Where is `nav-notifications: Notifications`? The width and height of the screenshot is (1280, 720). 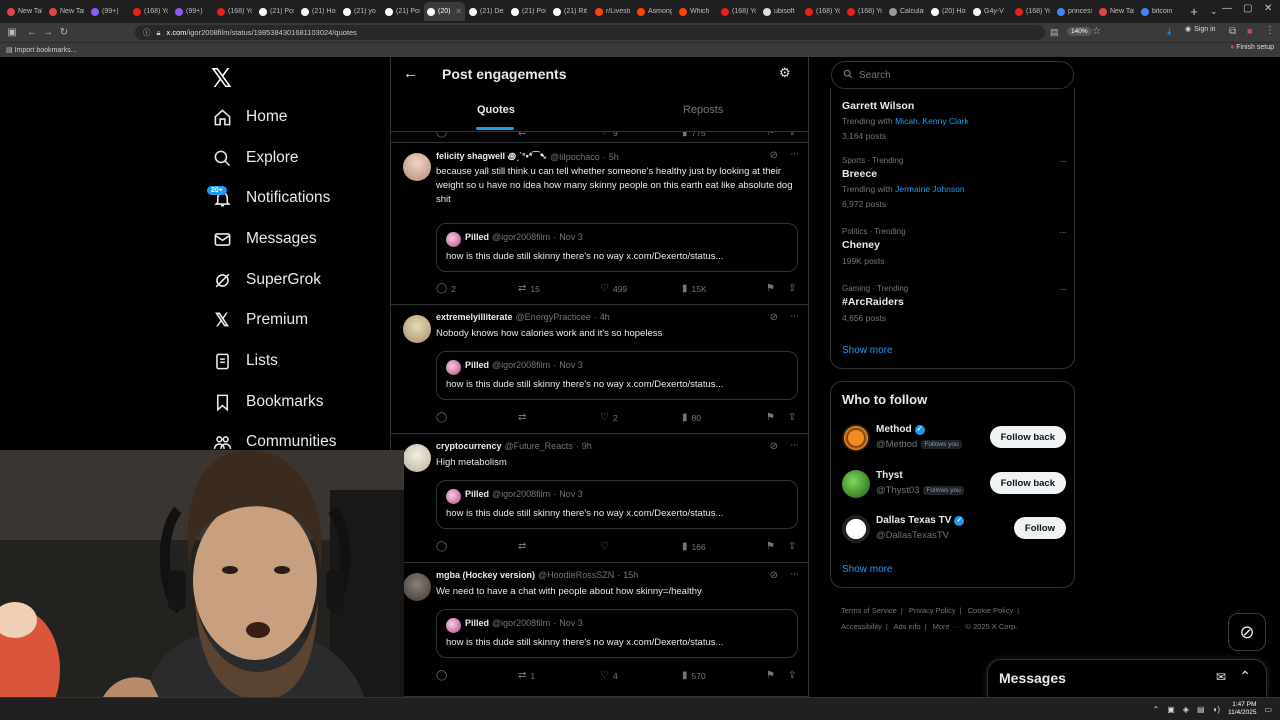 nav-notifications: Notifications is located at coordinates (271, 198).